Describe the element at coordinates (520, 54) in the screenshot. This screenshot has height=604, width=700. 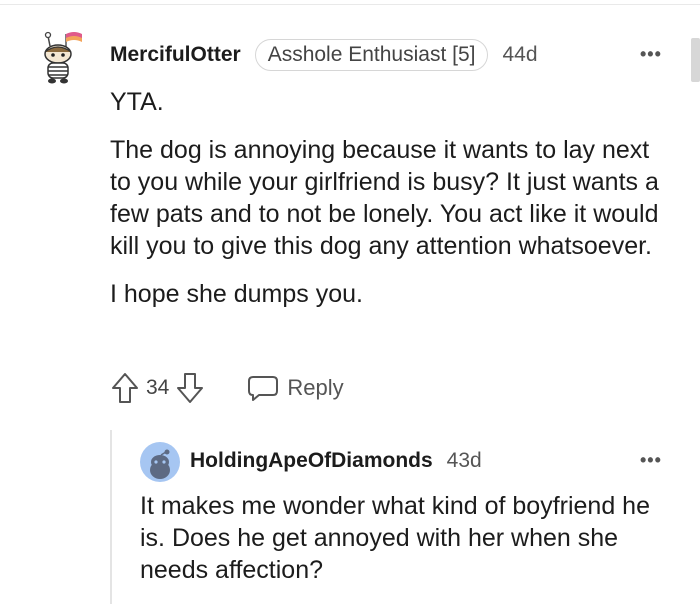
I see `comment-age: 44d` at that location.